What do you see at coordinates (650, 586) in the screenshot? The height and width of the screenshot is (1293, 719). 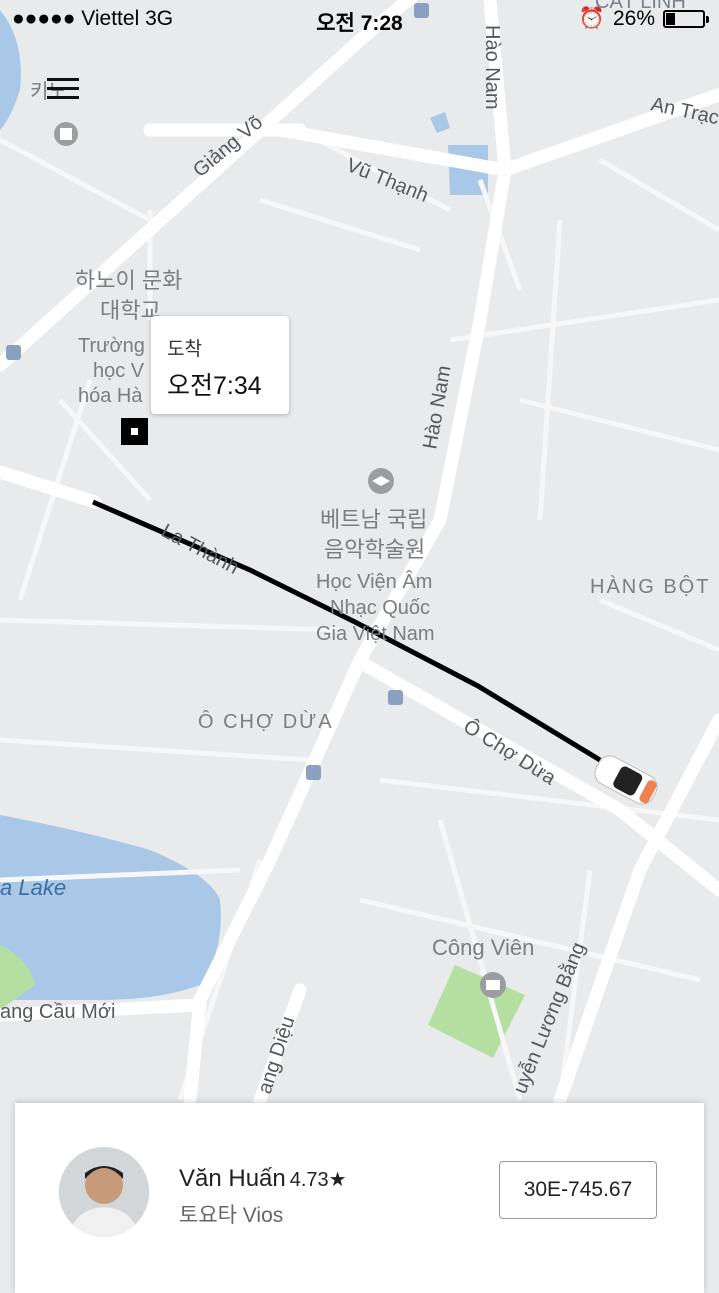 I see `map-label: HÀNG BỘT` at bounding box center [650, 586].